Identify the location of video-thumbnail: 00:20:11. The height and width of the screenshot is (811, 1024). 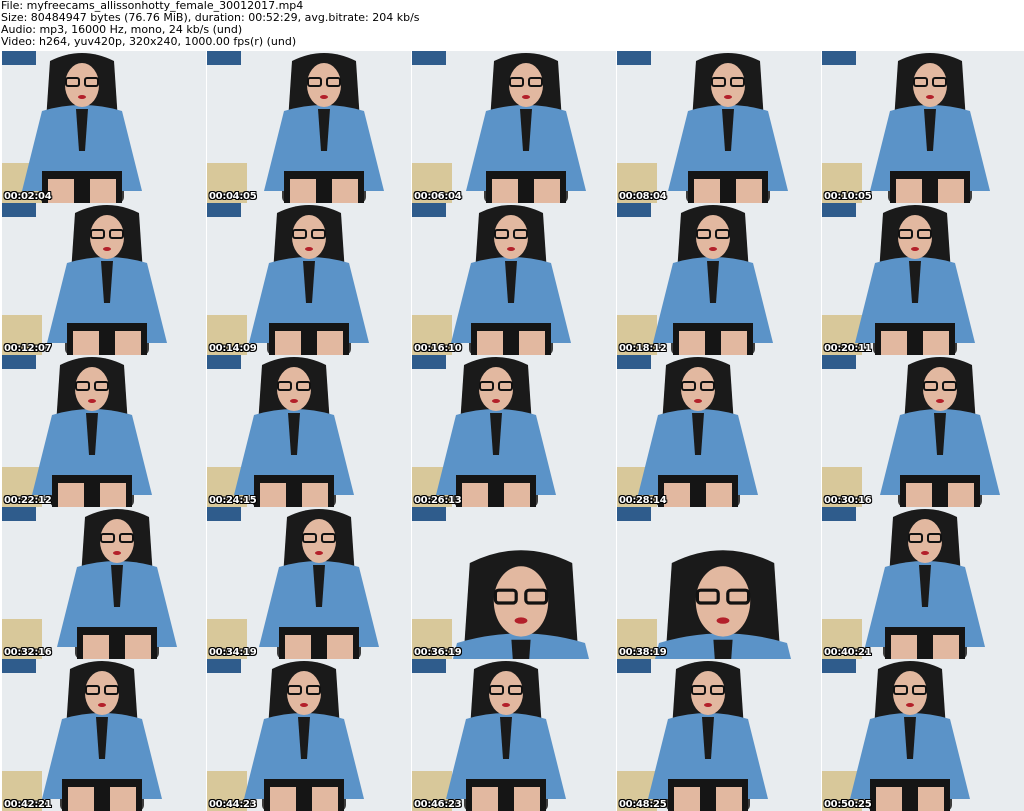
(923, 279).